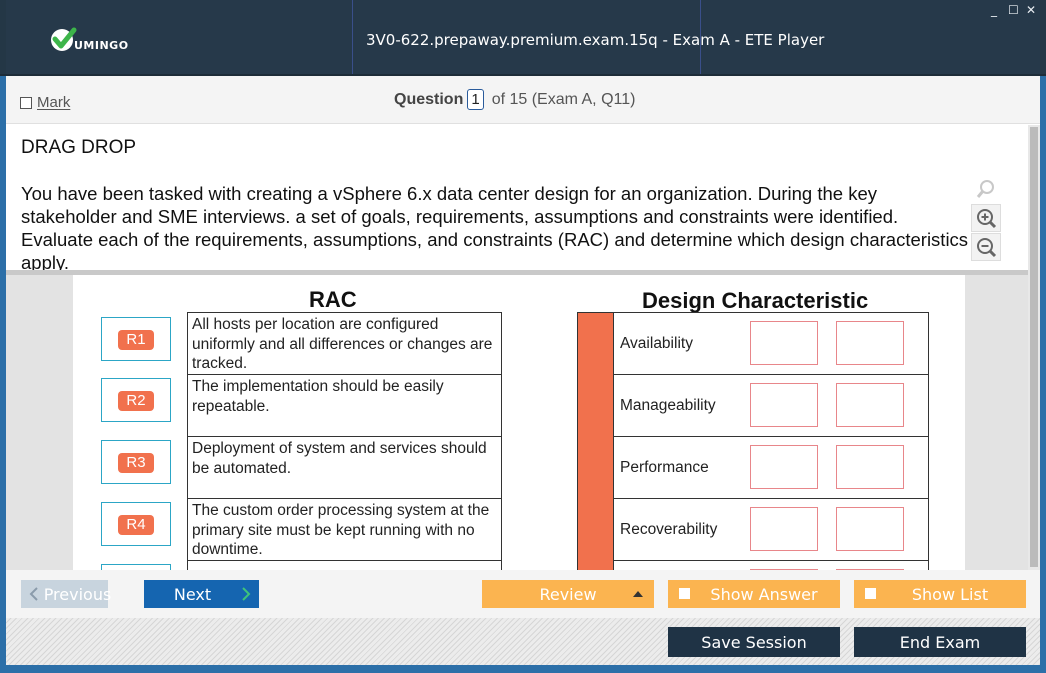 This screenshot has width=1046, height=673. What do you see at coordinates (563, 99) in the screenshot?
I see `question-of-text: of 15 (Exam A, Q11)` at bounding box center [563, 99].